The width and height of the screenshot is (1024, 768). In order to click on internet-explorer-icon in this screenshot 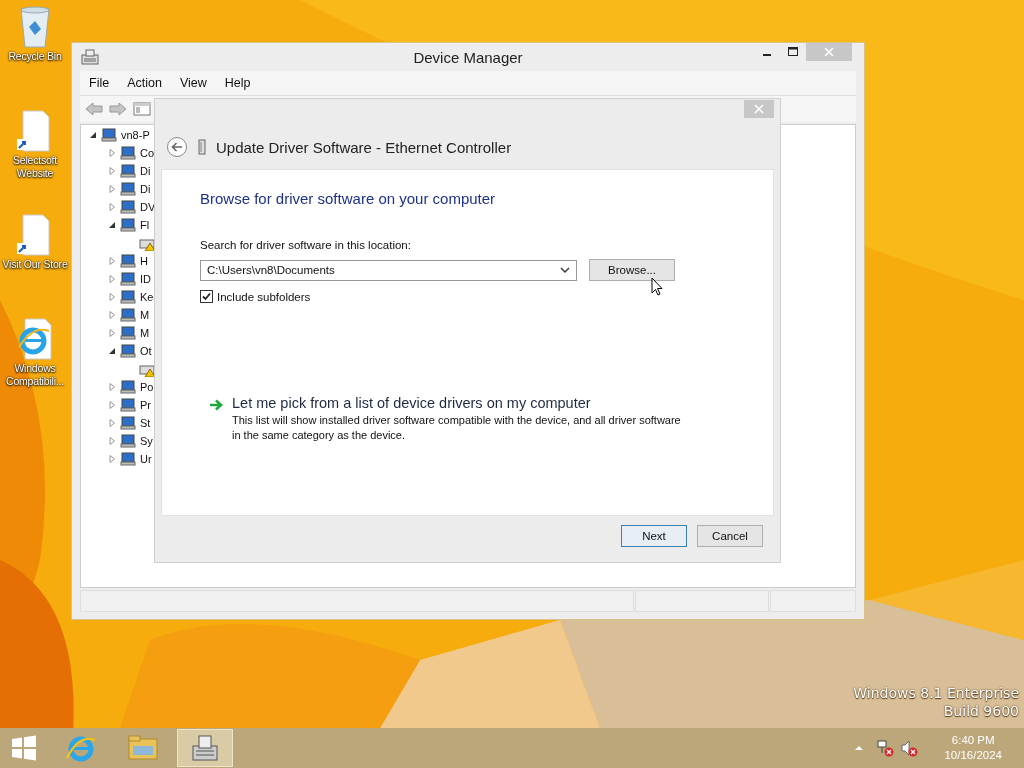, I will do `click(35, 339)`.